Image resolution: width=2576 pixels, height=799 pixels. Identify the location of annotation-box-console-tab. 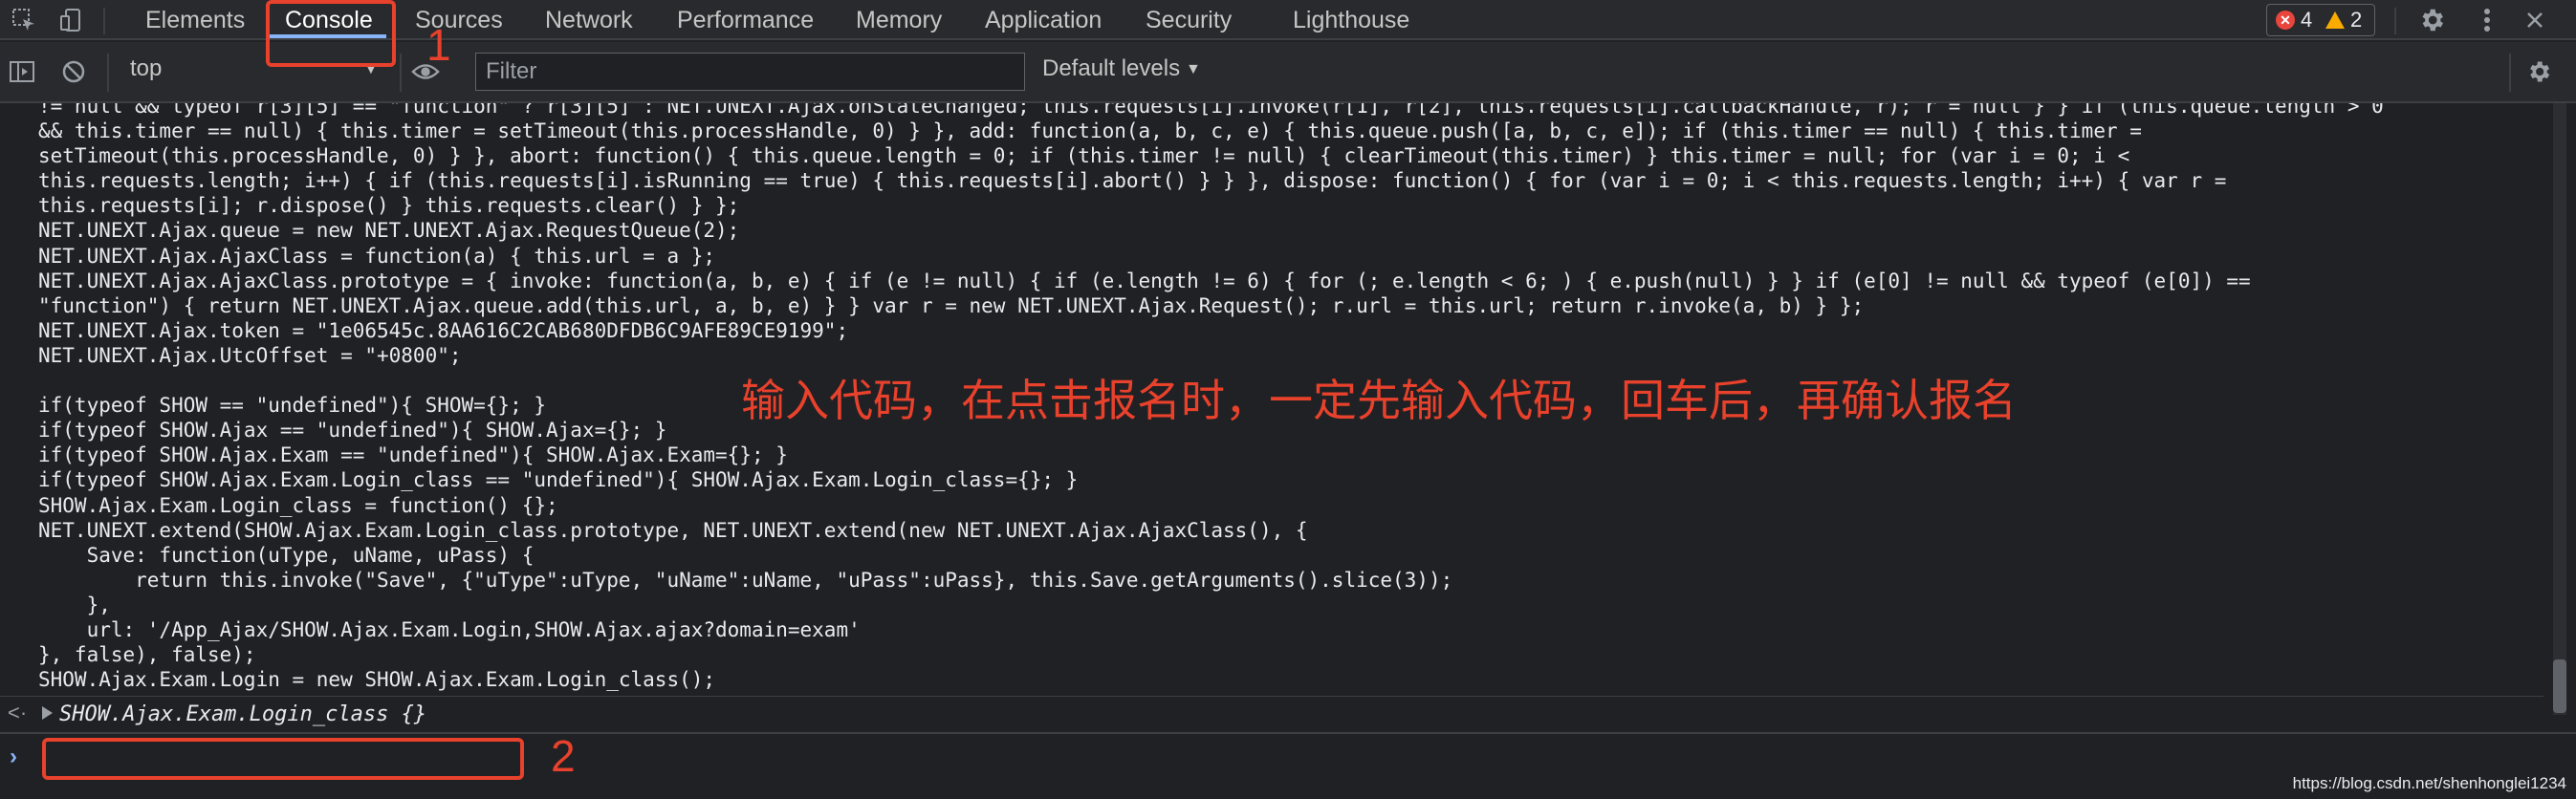
(331, 33).